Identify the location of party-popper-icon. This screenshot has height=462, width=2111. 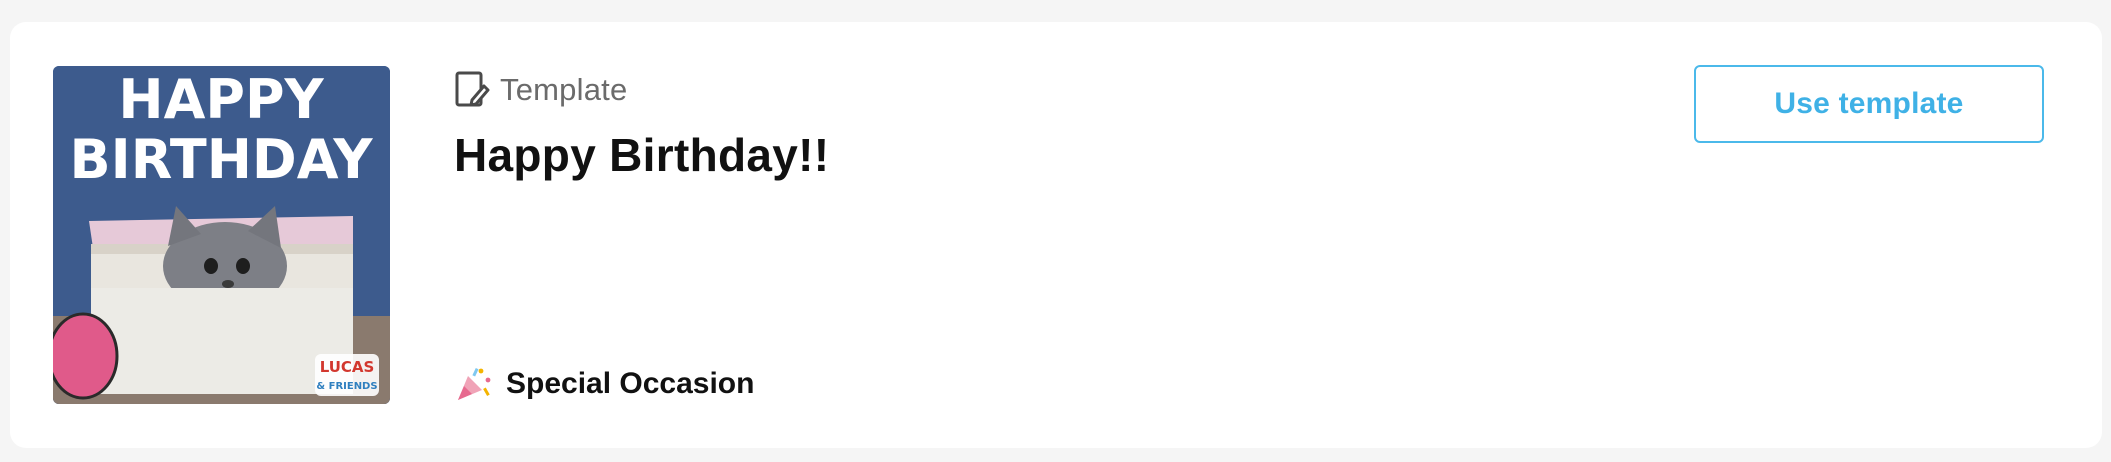
(474, 384).